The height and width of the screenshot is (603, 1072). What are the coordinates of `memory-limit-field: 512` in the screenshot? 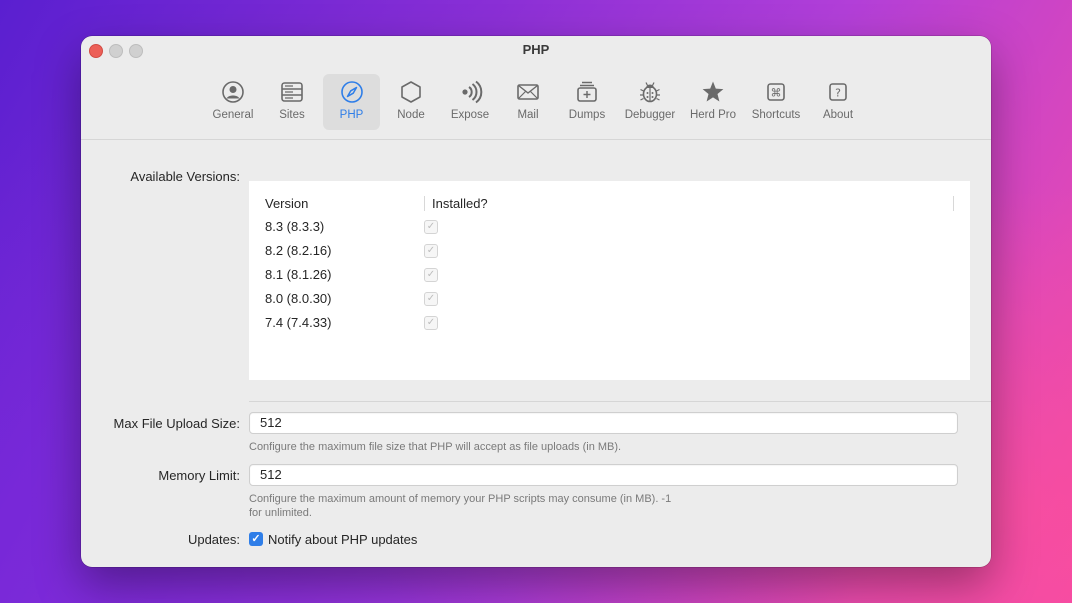 It's located at (603, 475).